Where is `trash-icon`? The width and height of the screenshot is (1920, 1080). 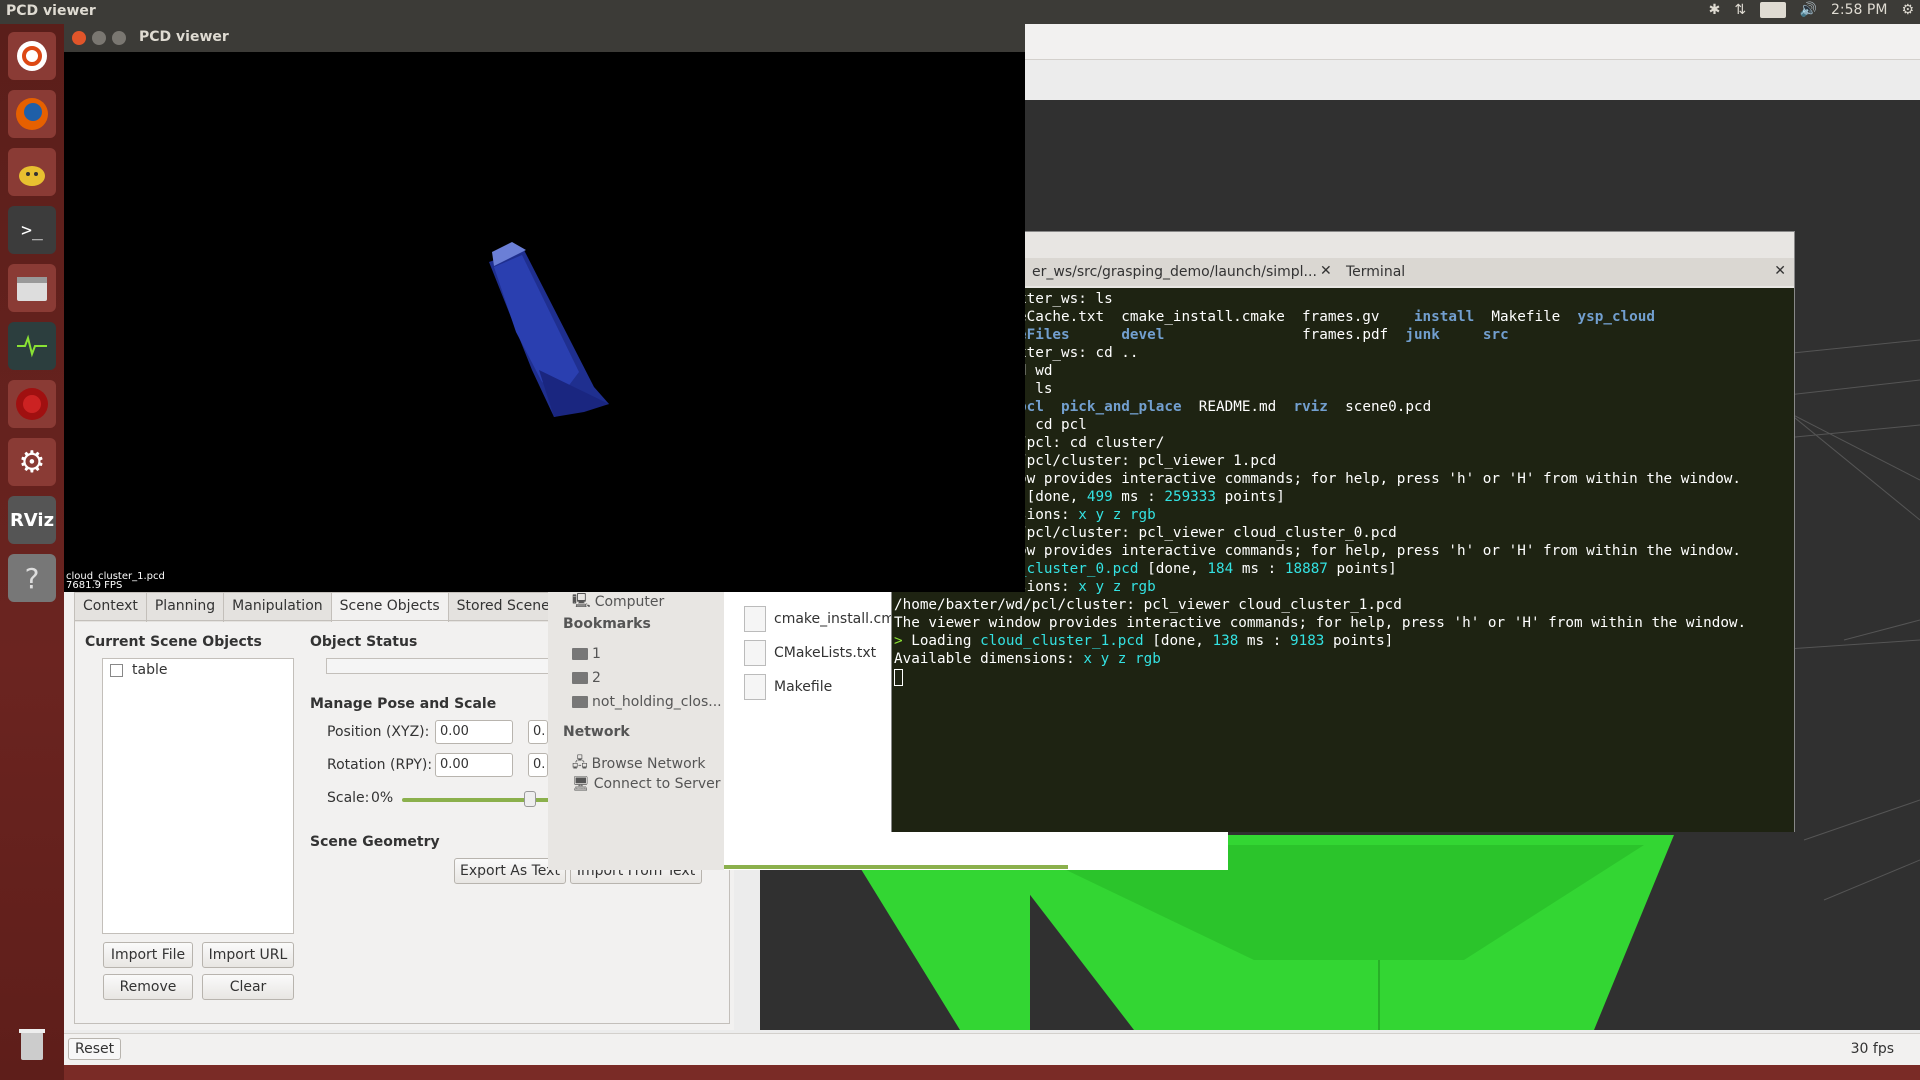
trash-icon is located at coordinates (32, 1044).